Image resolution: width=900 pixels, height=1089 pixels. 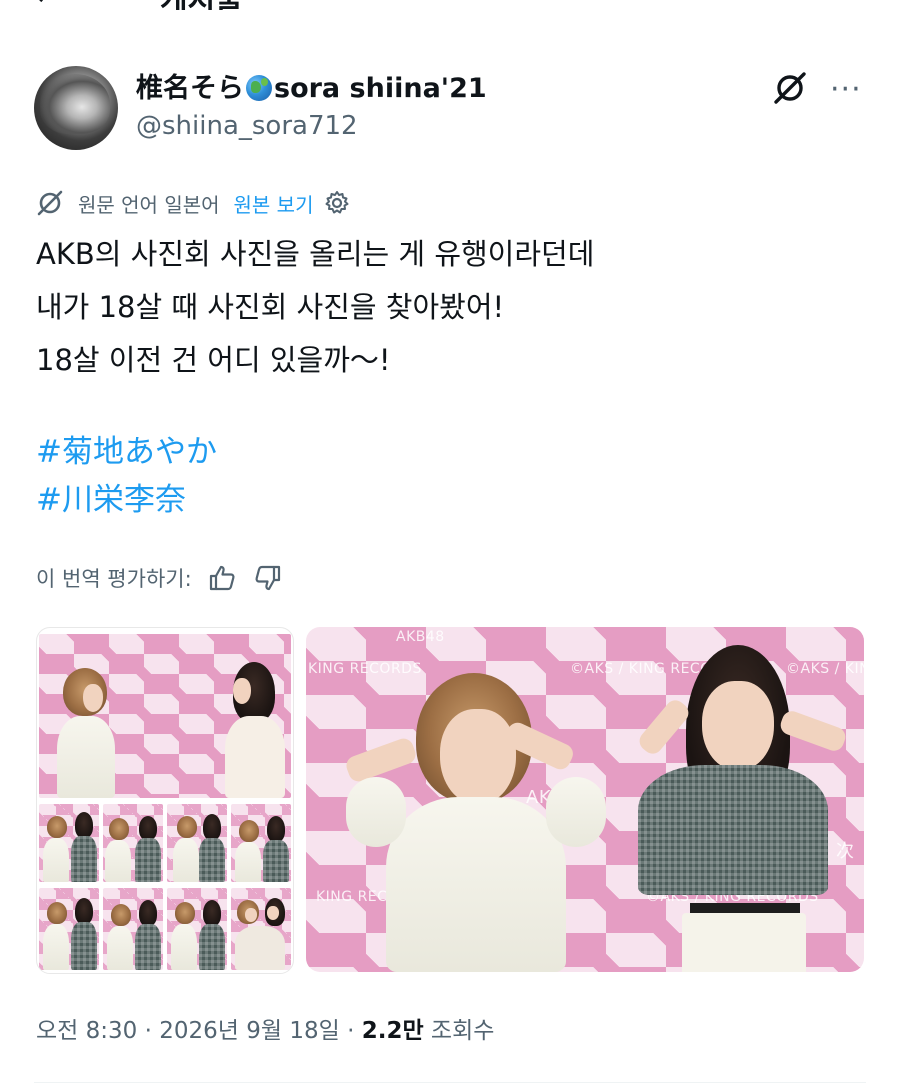 I want to click on display-name-suffix: sora shiina'21, so click(x=380, y=88).